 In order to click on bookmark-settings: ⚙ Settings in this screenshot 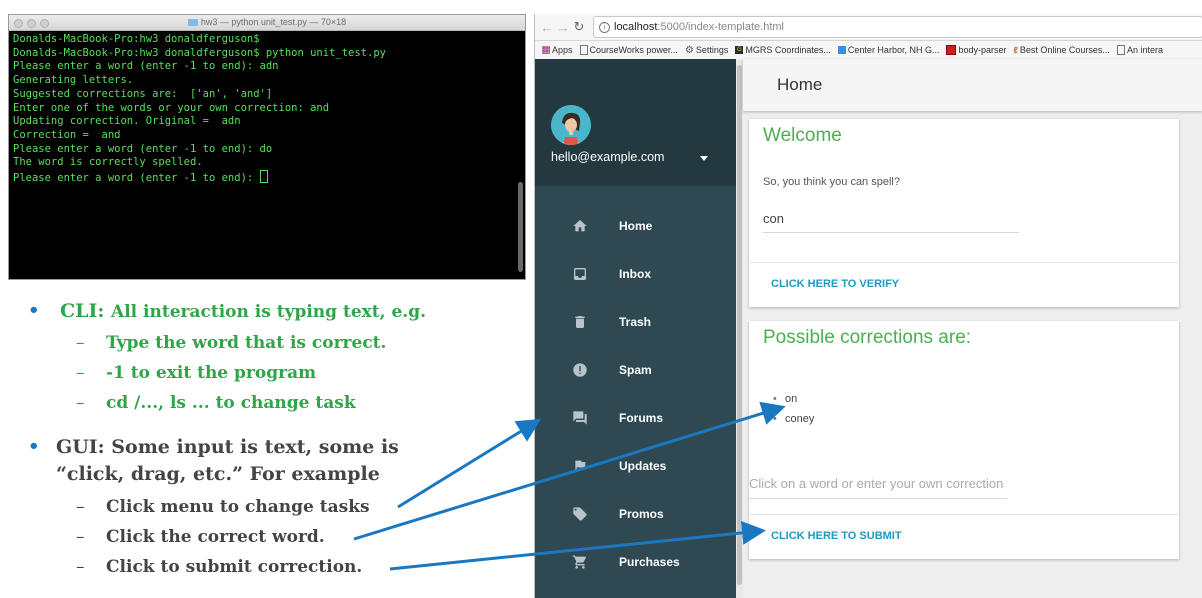, I will do `click(707, 50)`.